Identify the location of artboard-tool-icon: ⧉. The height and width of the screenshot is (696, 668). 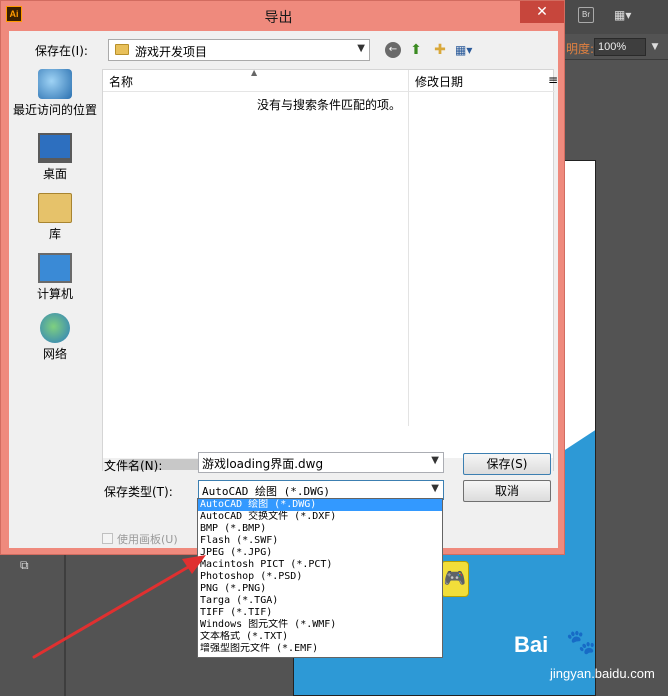
(30, 566).